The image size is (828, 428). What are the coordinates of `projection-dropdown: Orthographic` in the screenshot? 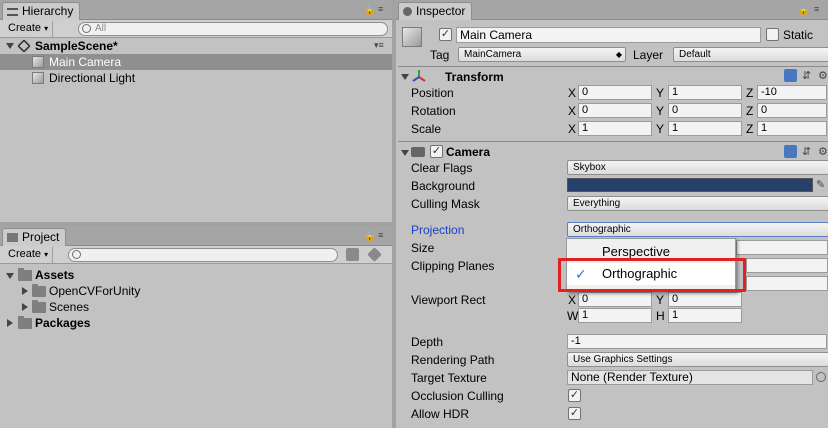 It's located at (697, 229).